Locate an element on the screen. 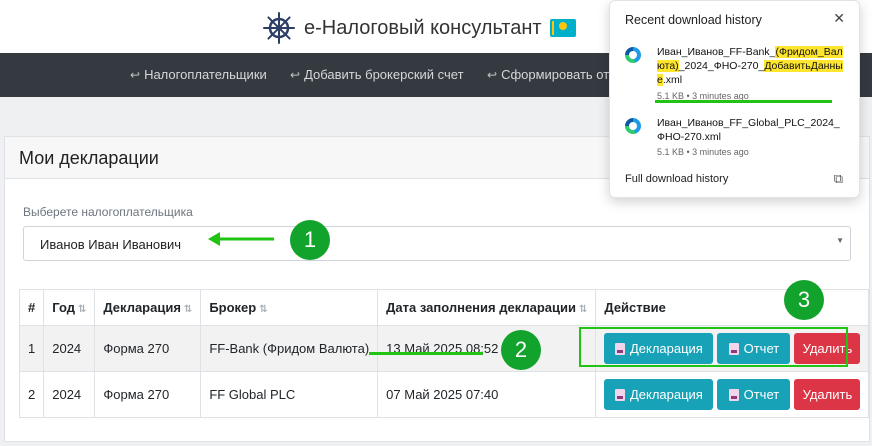 Image resolution: width=872 pixels, height=446 pixels. nav-item-taxpayers: ↩ Налогоплательщики is located at coordinates (198, 74).